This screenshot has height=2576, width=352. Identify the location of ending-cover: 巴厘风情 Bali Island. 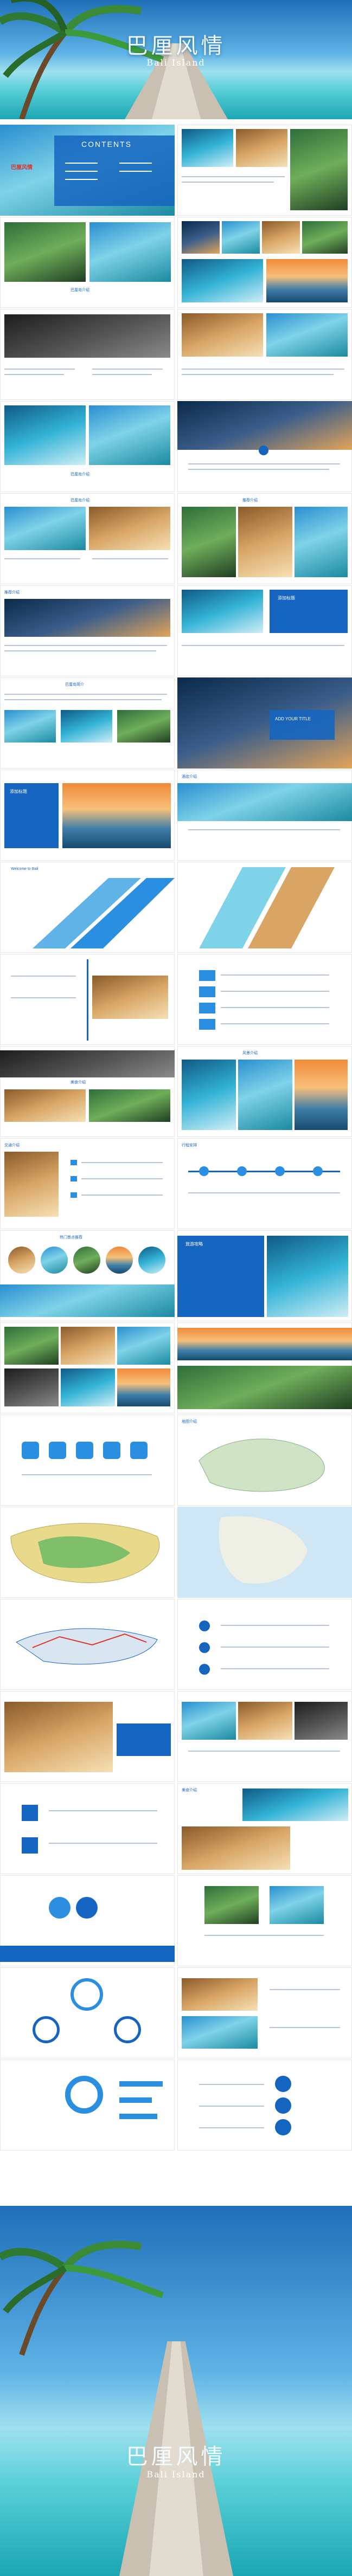
(176, 2391).